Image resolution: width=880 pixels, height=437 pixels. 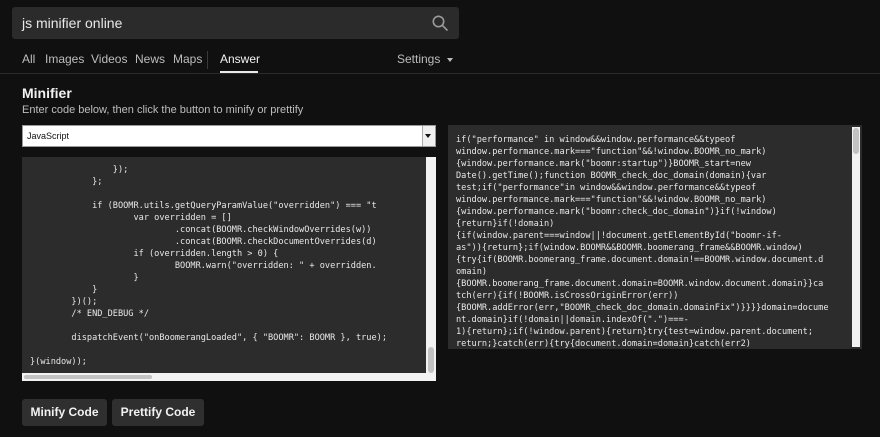 What do you see at coordinates (109, 59) in the screenshot?
I see `tab-videos: Videos` at bounding box center [109, 59].